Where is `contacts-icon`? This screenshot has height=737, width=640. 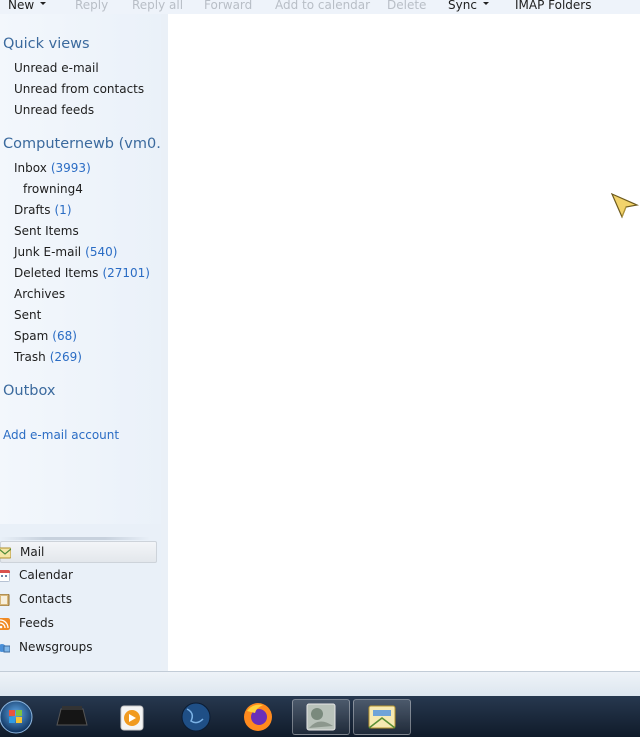
contacts-icon is located at coordinates (5, 600).